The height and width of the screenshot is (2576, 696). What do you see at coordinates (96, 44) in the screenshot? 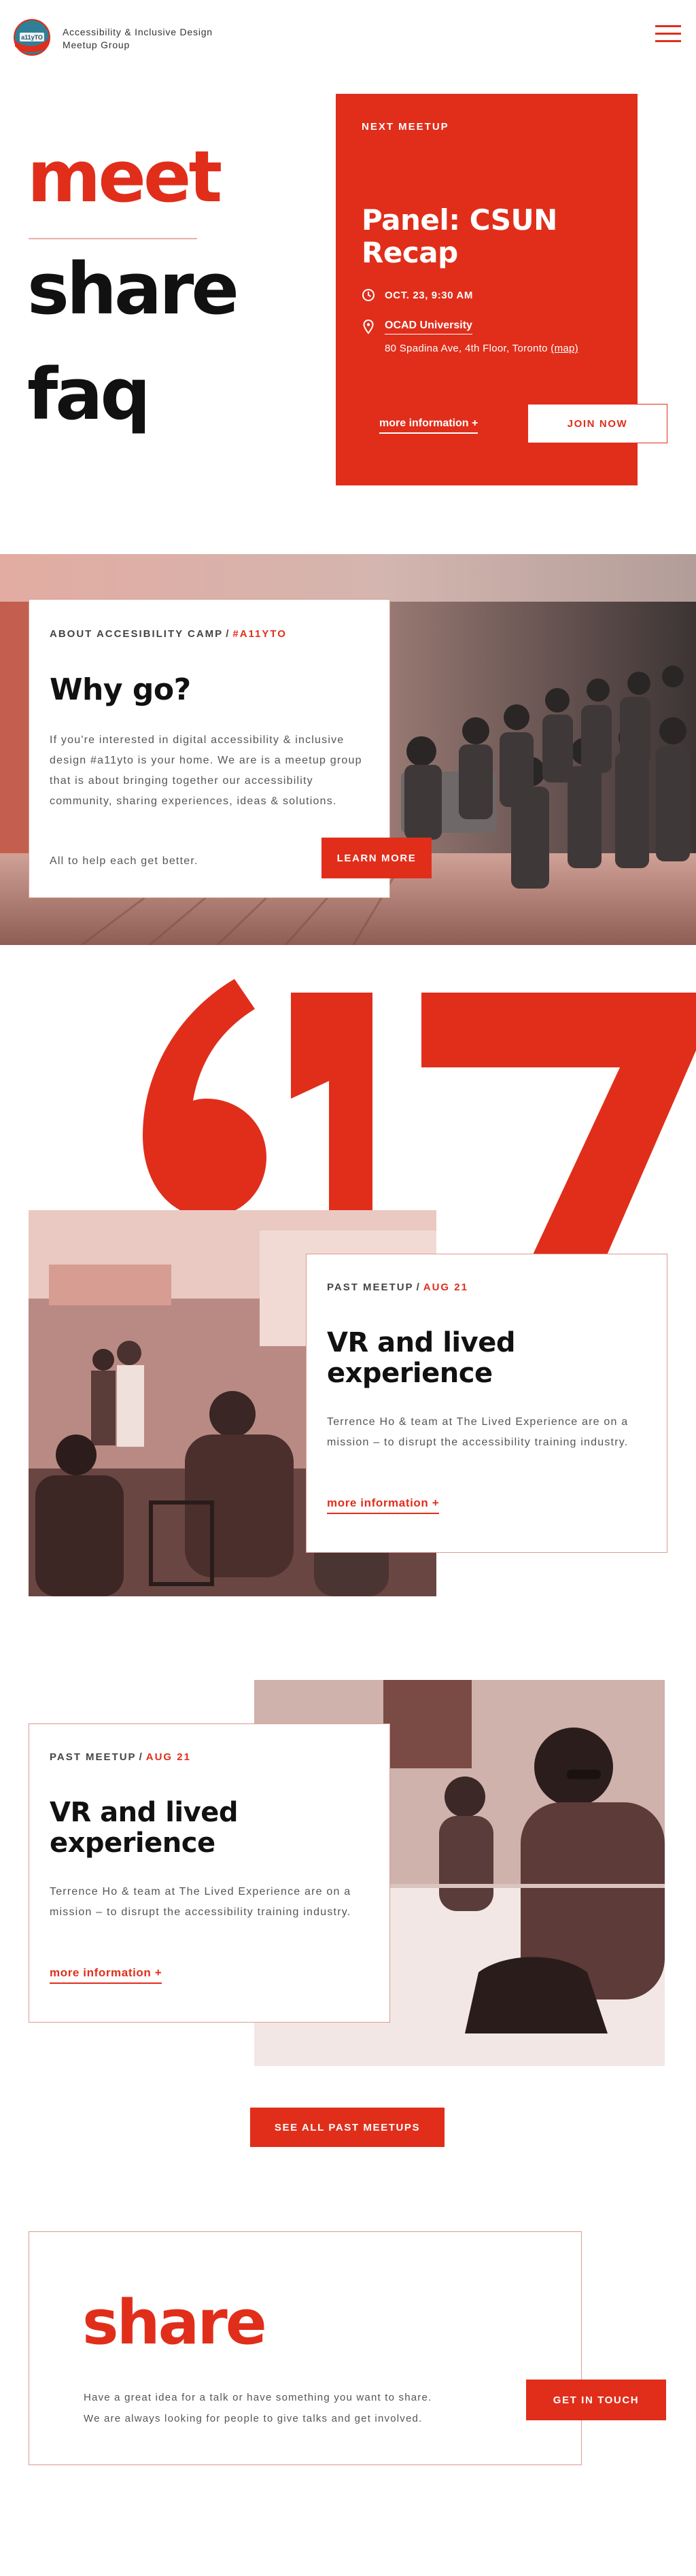
I see `site-title-line2: Meetup Group` at bounding box center [96, 44].